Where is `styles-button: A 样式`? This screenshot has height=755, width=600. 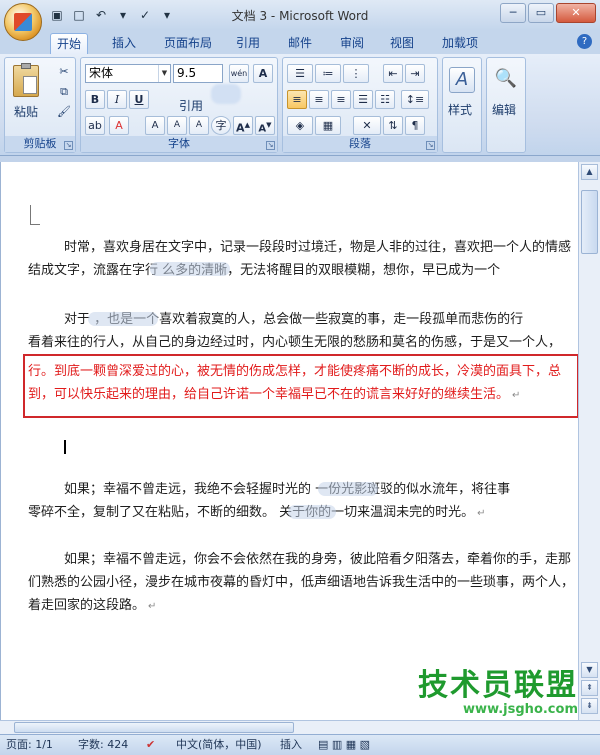 styles-button: A 样式 is located at coordinates (462, 97).